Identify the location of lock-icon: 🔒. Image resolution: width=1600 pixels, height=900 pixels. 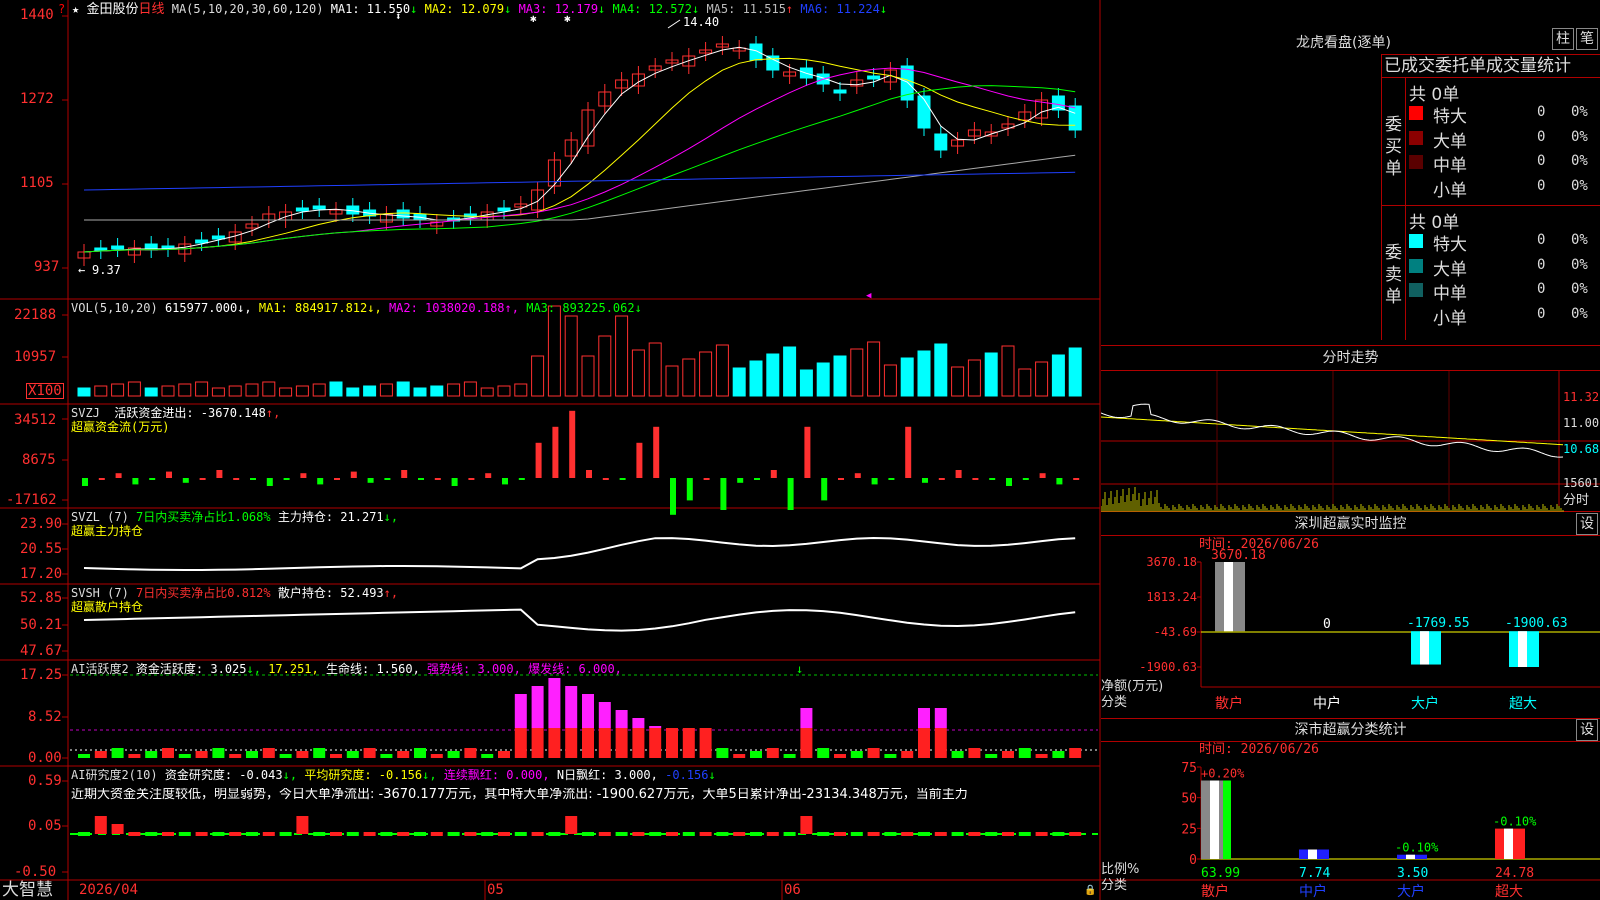
(1090, 891).